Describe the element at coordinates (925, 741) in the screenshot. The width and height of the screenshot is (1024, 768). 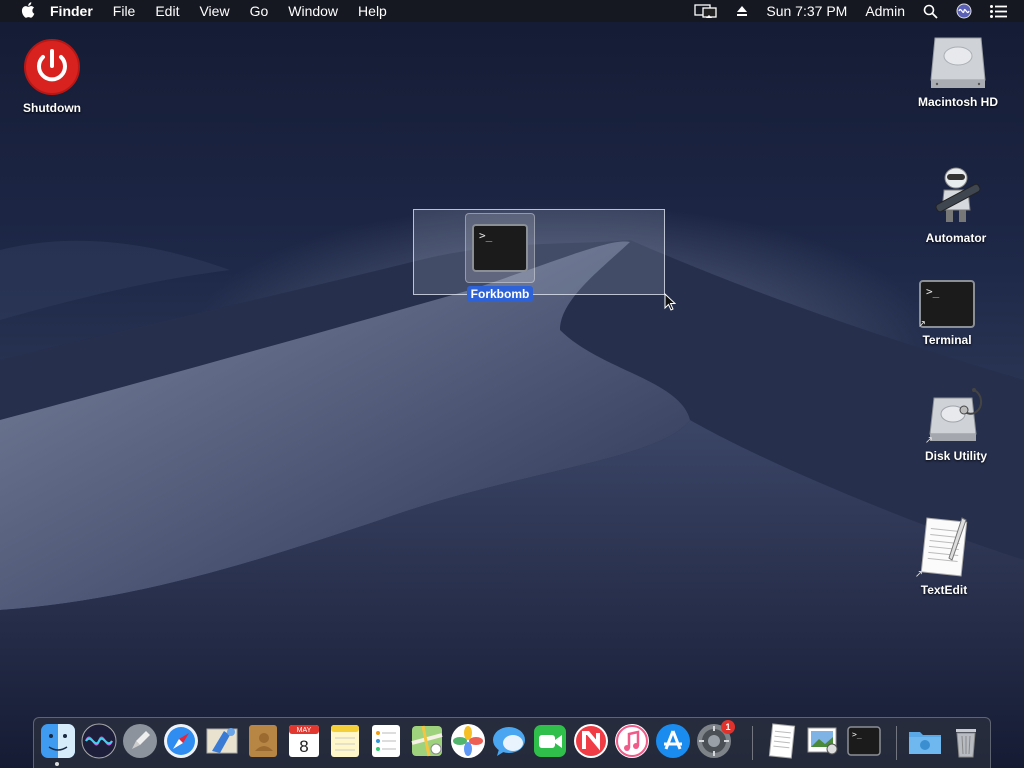
I see `downloads-folder-icon` at that location.